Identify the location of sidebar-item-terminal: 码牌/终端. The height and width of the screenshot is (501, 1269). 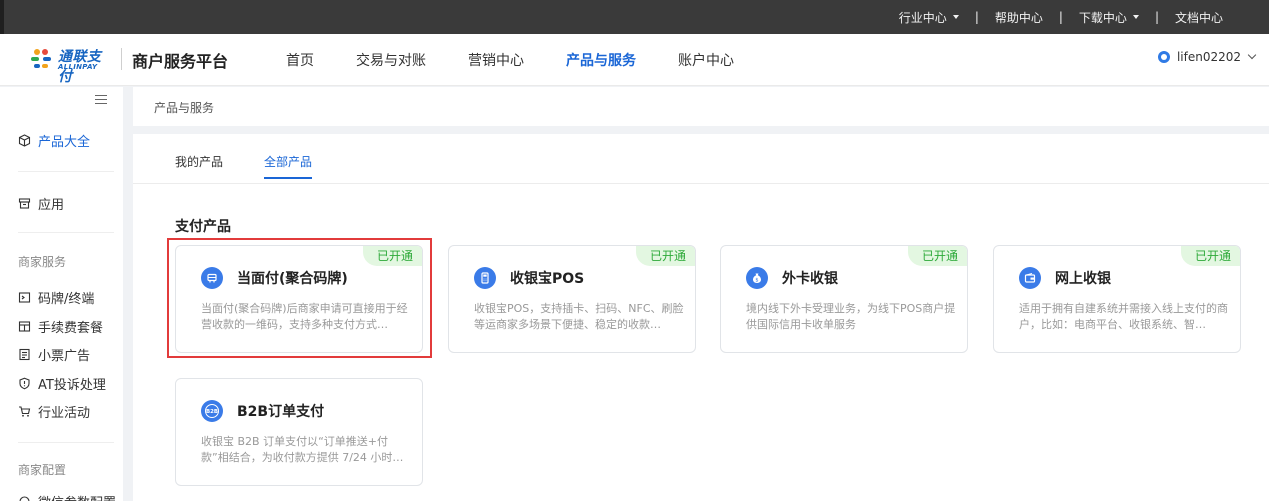
(56, 297).